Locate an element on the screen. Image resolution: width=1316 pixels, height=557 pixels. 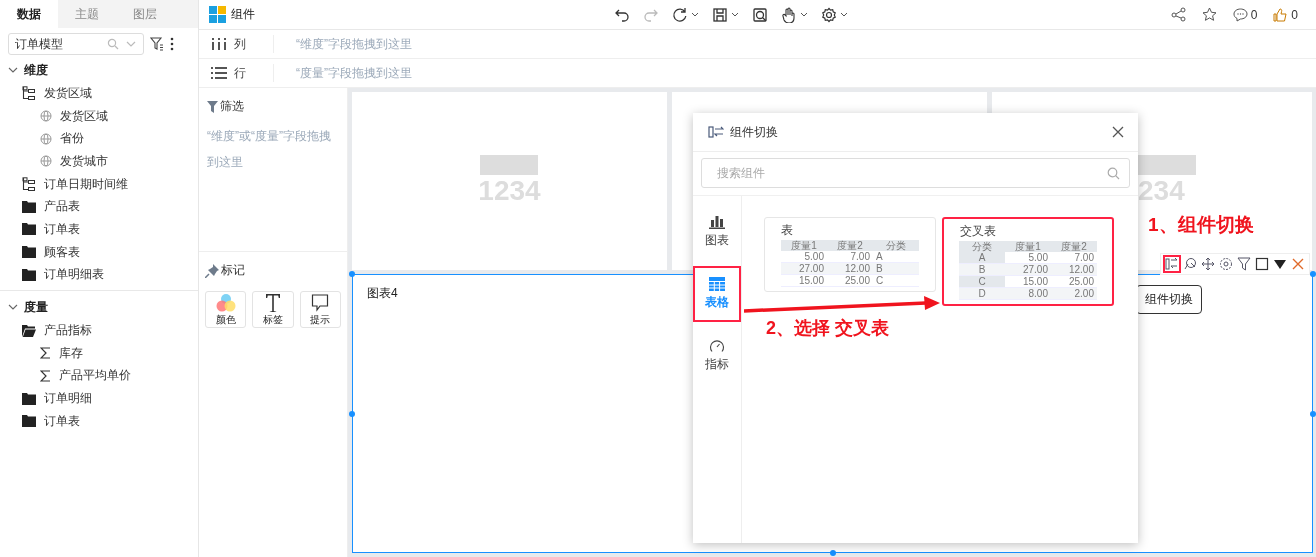
component-name: 表 is located at coordinates (787, 230).